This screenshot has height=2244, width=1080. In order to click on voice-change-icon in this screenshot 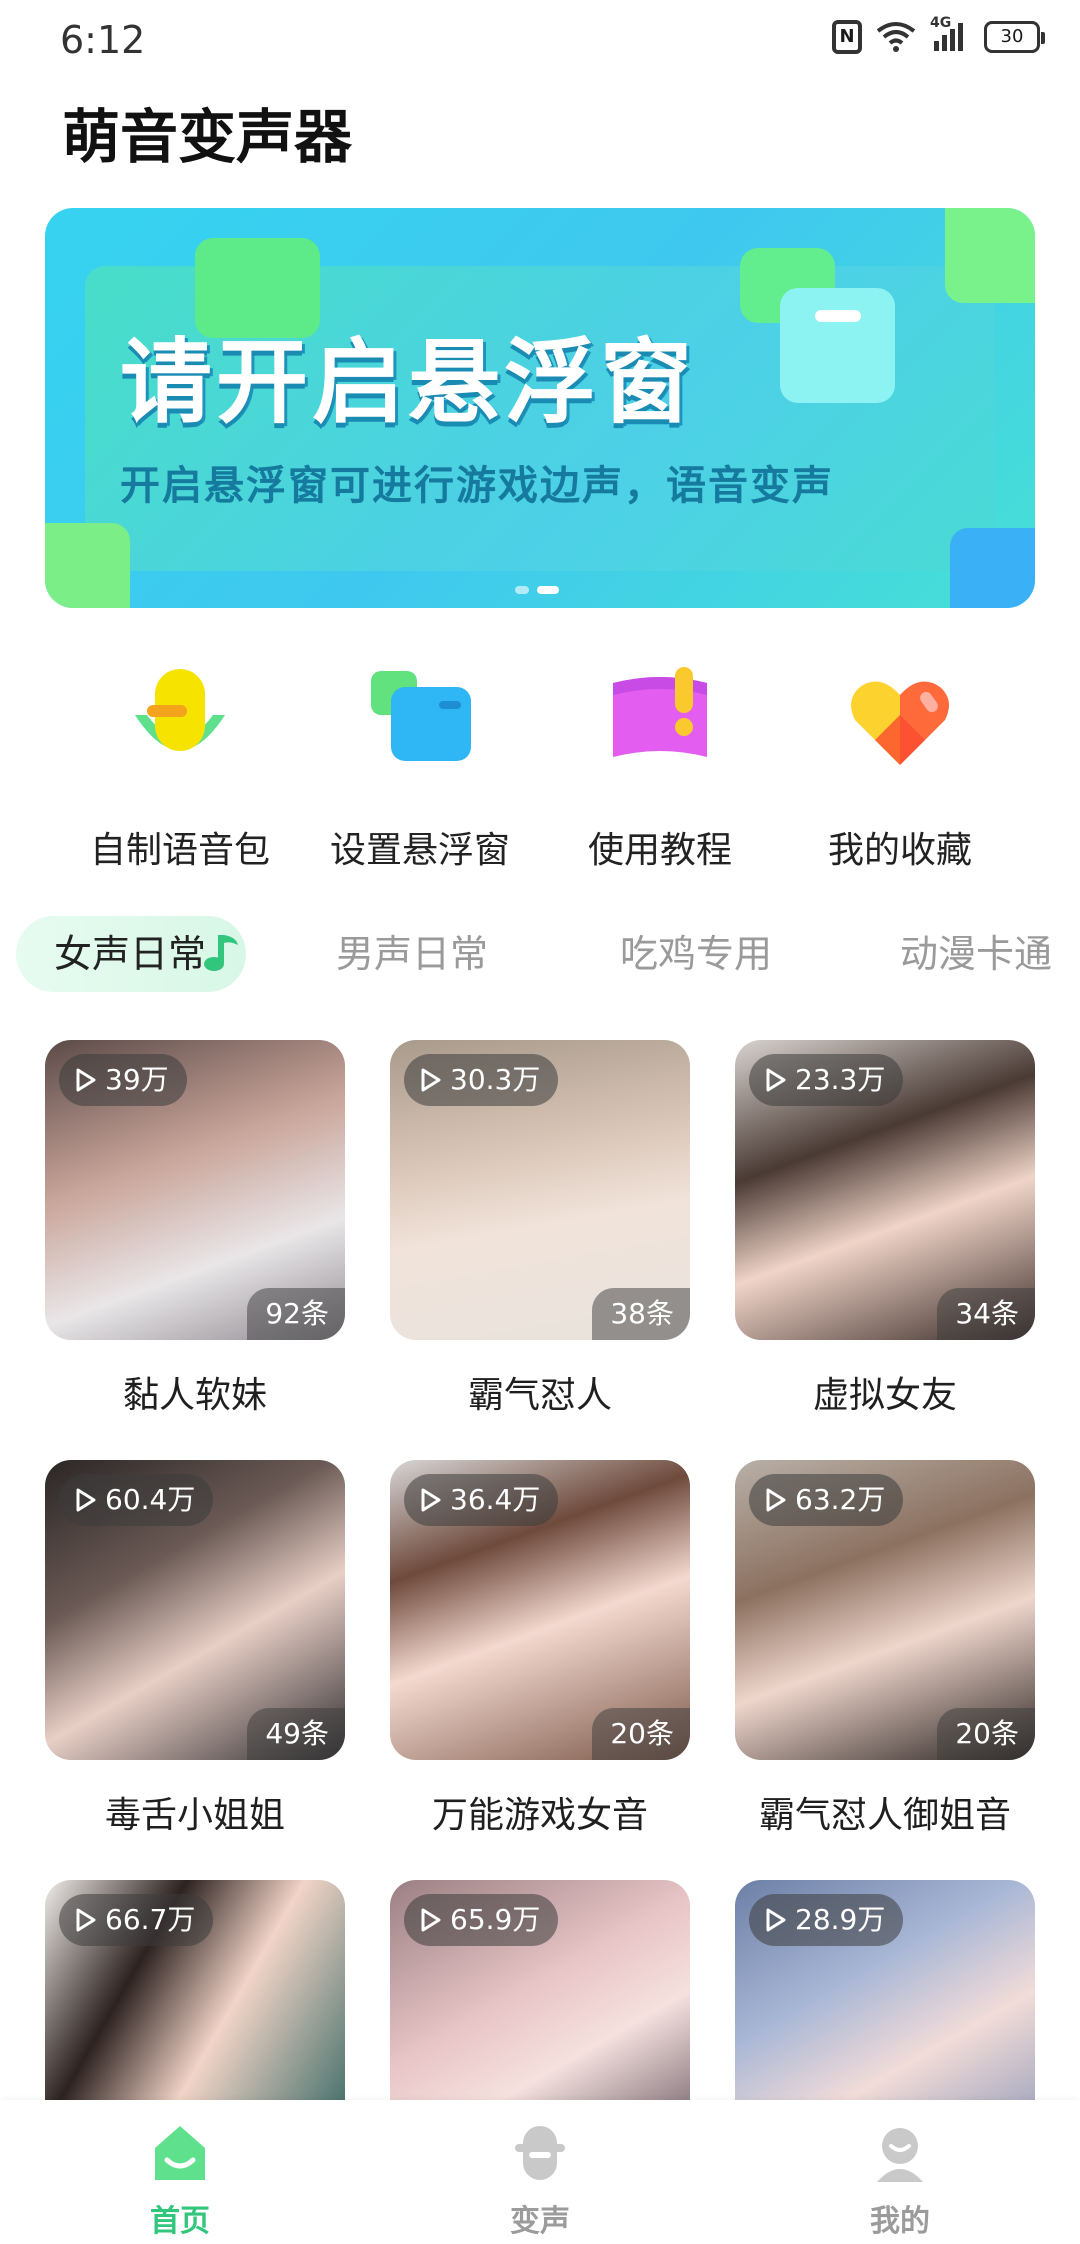, I will do `click(540, 2153)`.